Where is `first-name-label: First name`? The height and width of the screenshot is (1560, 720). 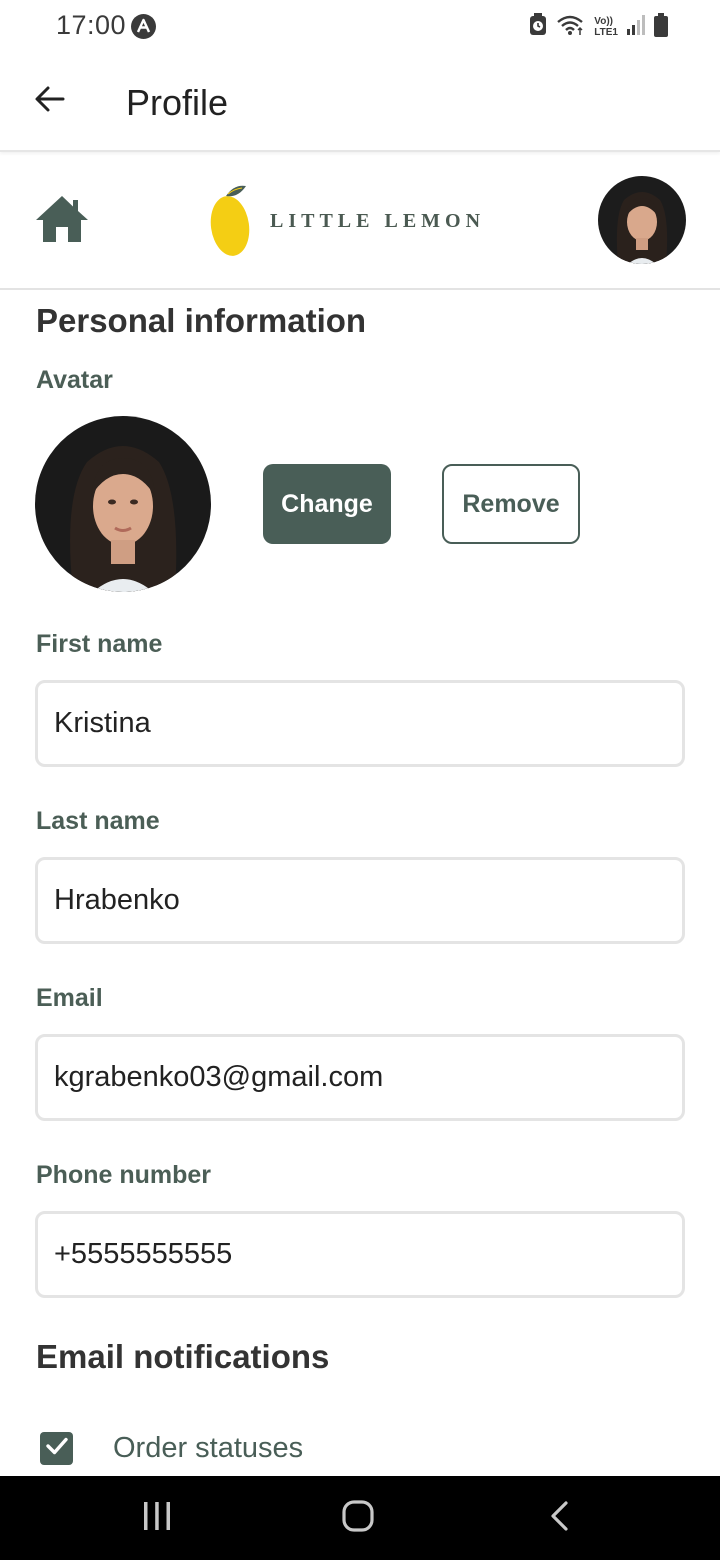
first-name-label: First name is located at coordinates (99, 644).